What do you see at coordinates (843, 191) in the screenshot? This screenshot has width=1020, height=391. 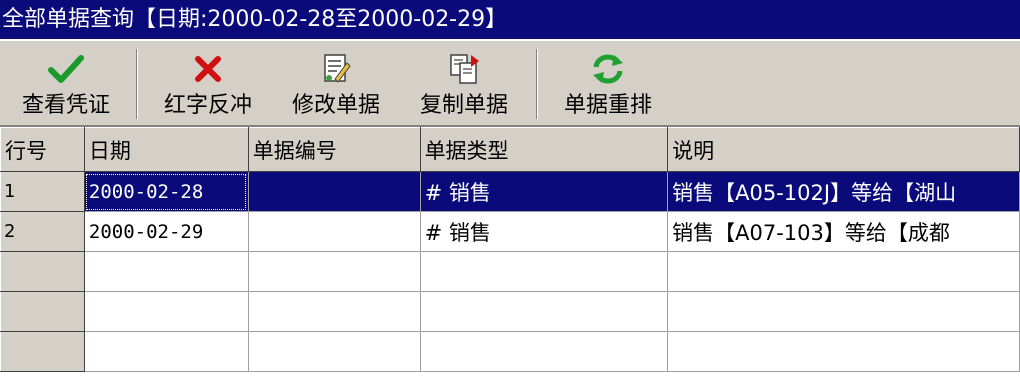 I see `description-cell: 销售【A05-102J】等给【湖山` at bounding box center [843, 191].